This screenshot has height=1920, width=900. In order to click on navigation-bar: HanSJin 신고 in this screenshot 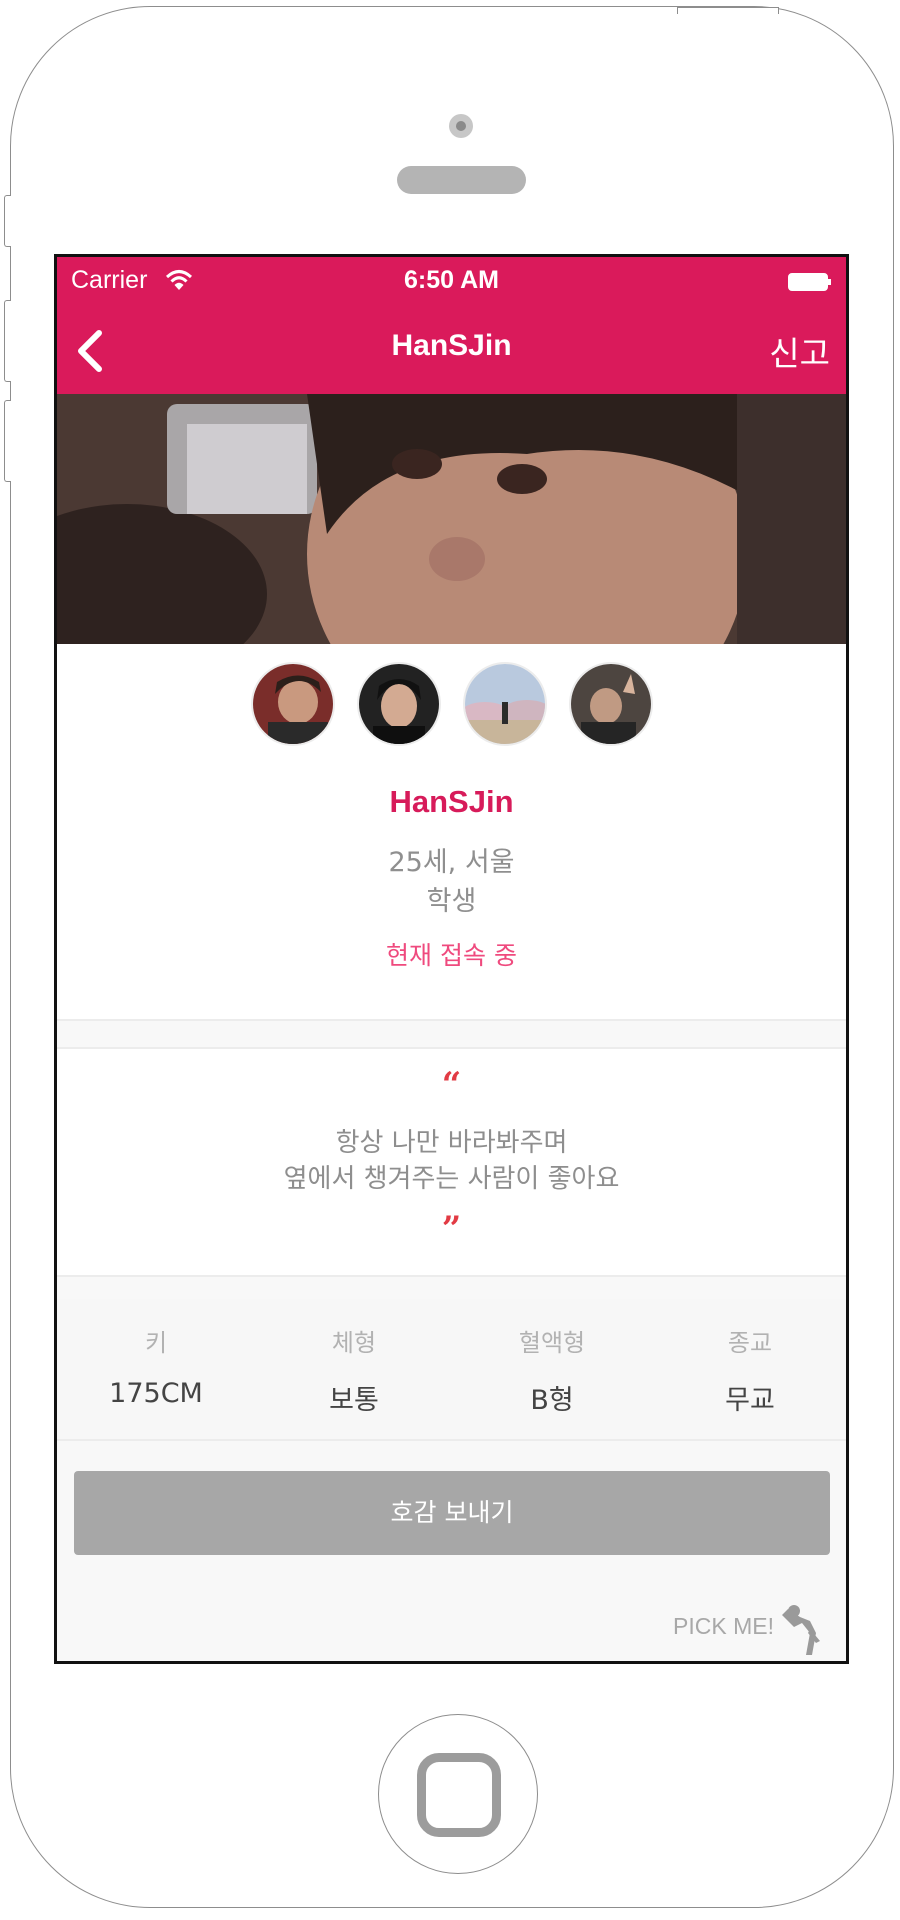, I will do `click(451, 350)`.